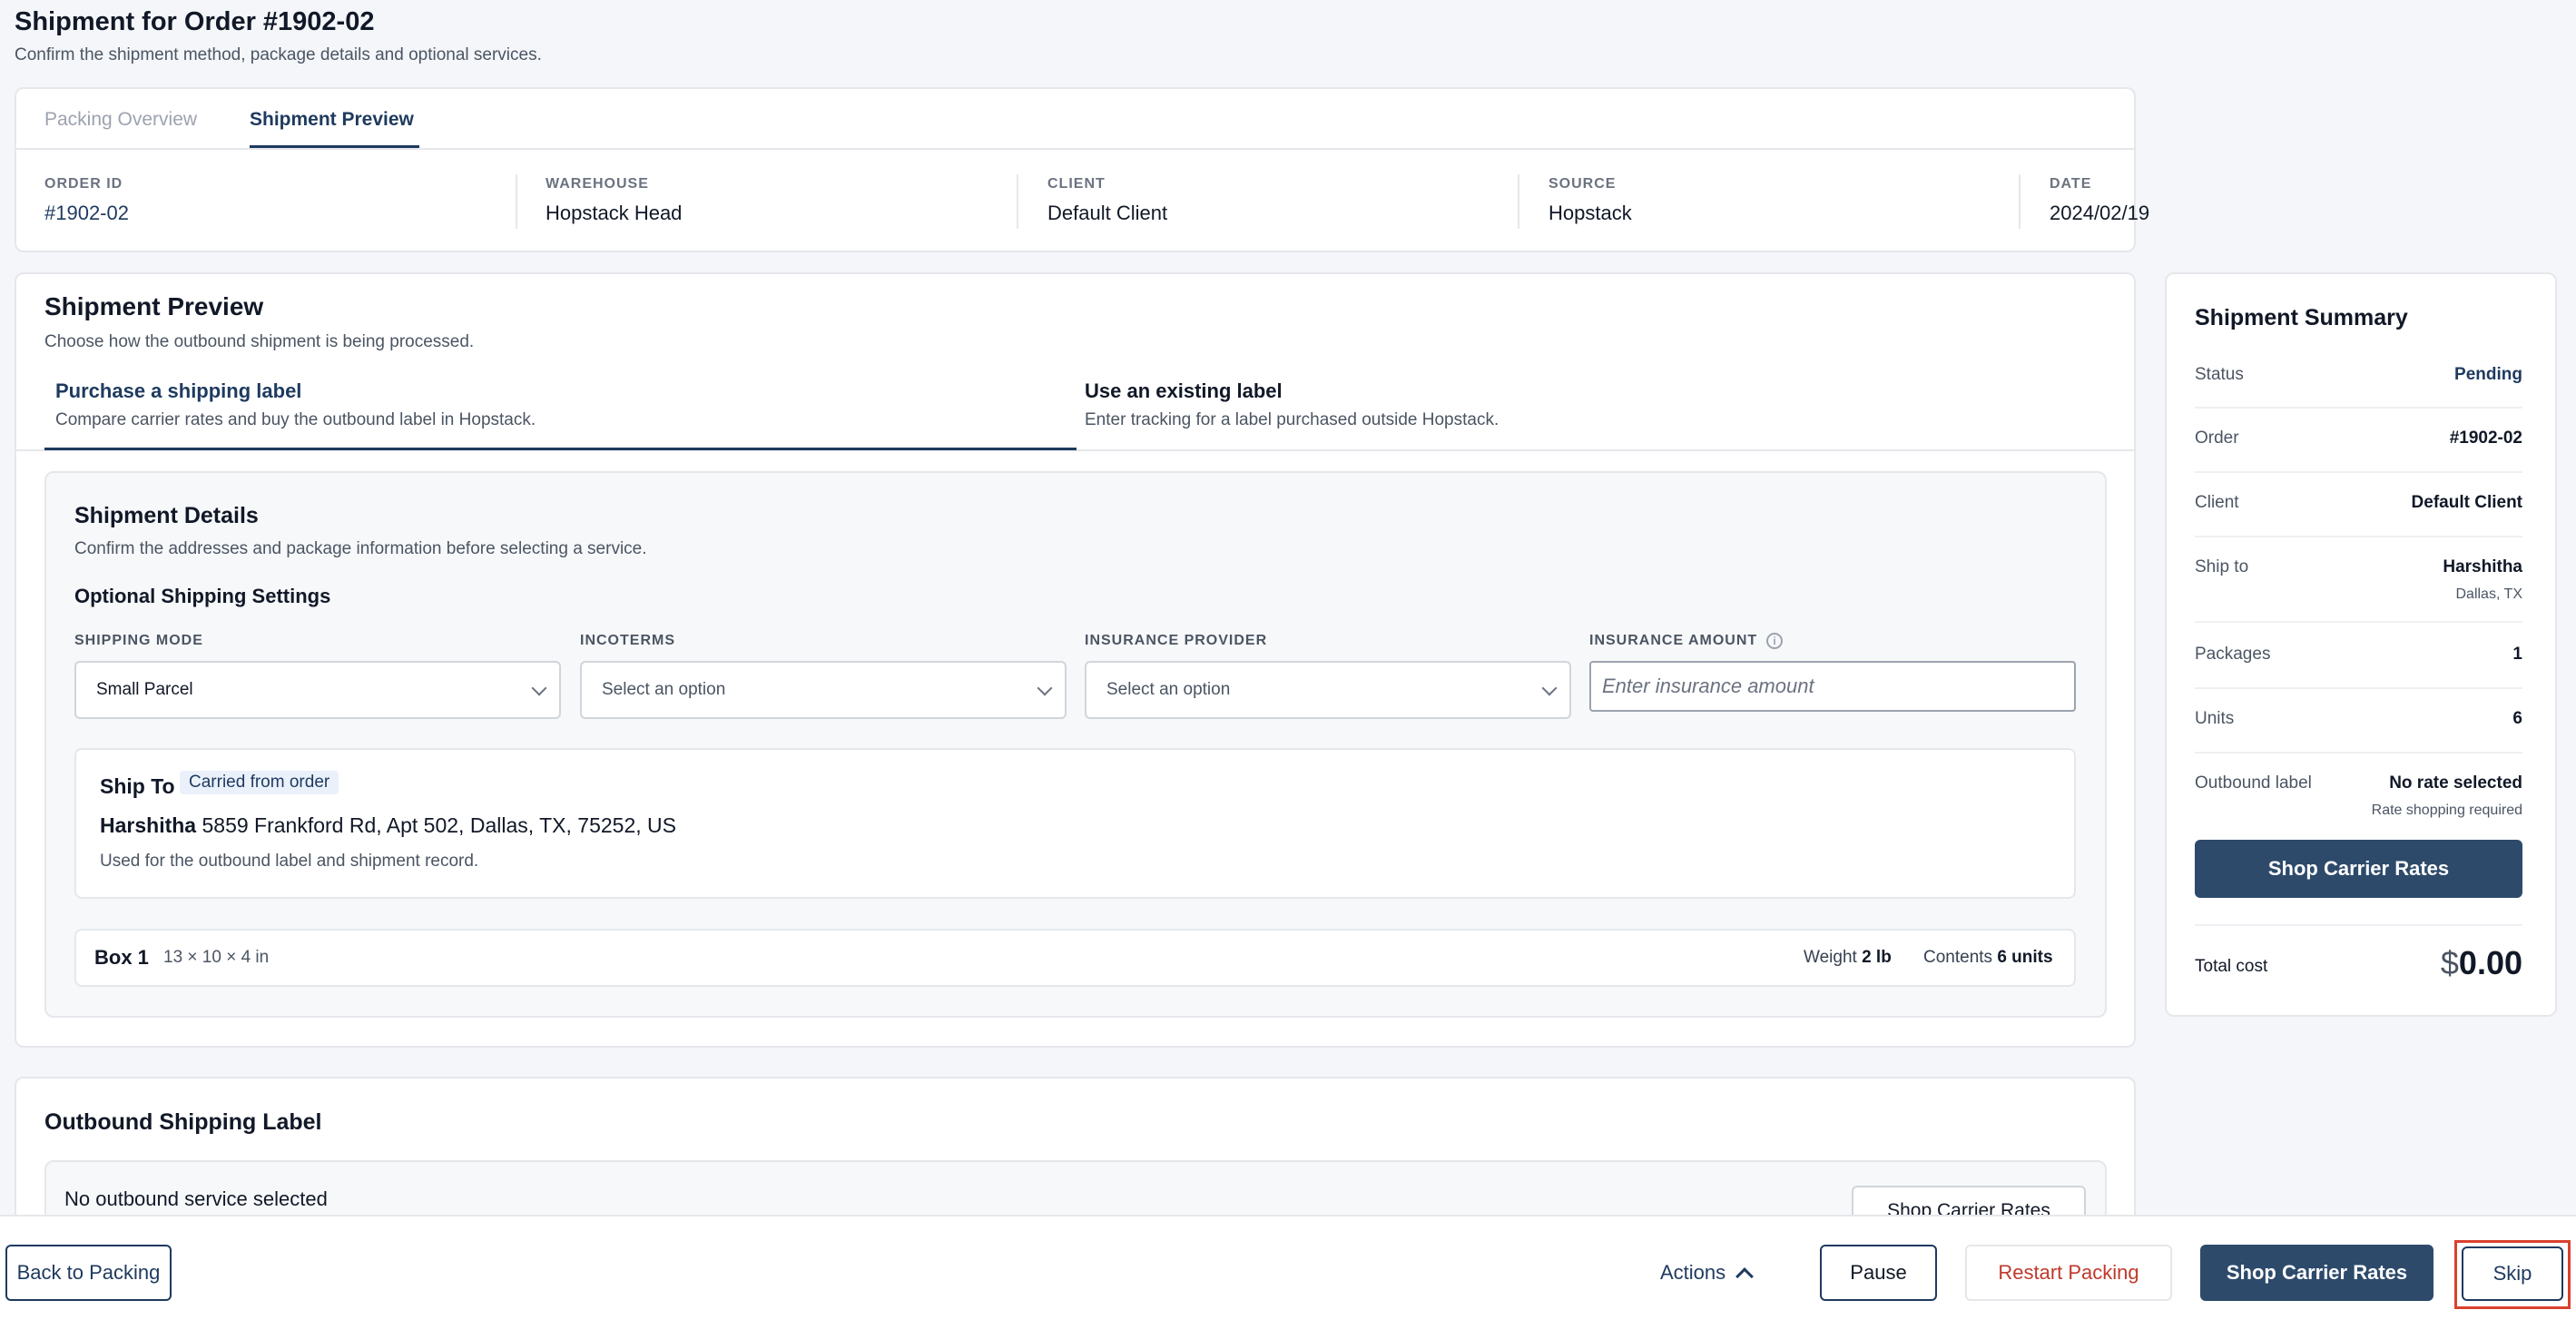 Image resolution: width=2576 pixels, height=1320 pixels. What do you see at coordinates (1878, 1273) in the screenshot?
I see `pause-button: Pause` at bounding box center [1878, 1273].